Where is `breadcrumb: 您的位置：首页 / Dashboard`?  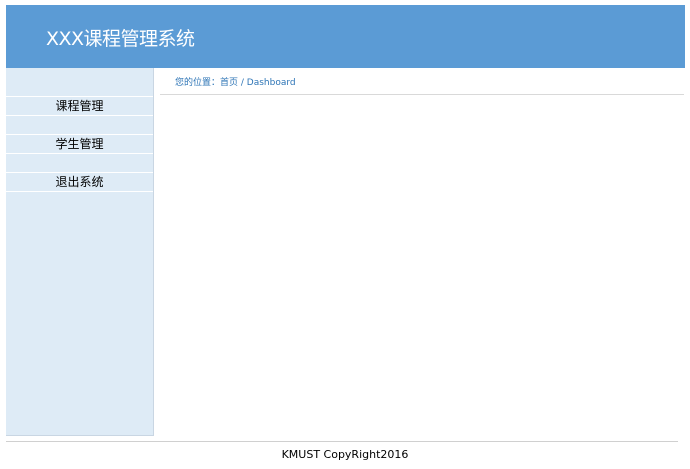 breadcrumb: 您的位置：首页 / Dashboard is located at coordinates (422, 84).